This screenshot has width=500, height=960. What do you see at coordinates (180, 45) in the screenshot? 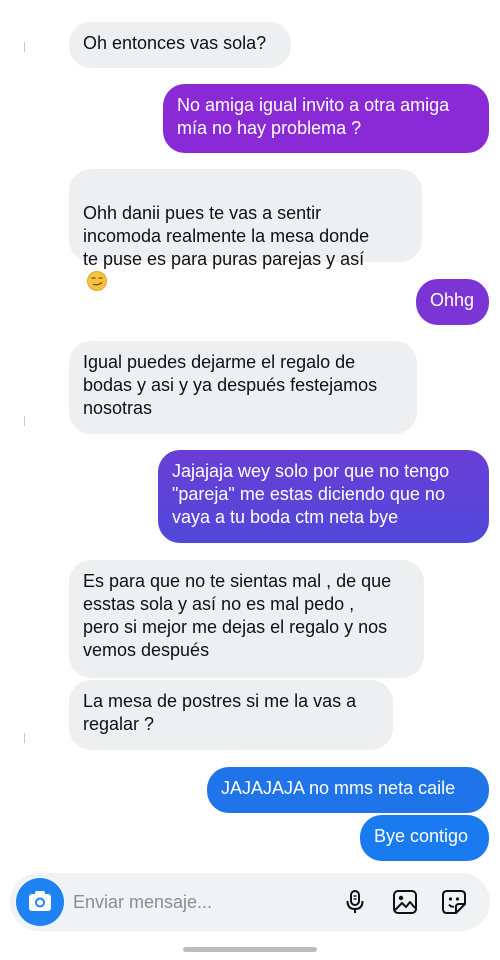
I see `message-incoming: Oh entonces vas sola?` at bounding box center [180, 45].